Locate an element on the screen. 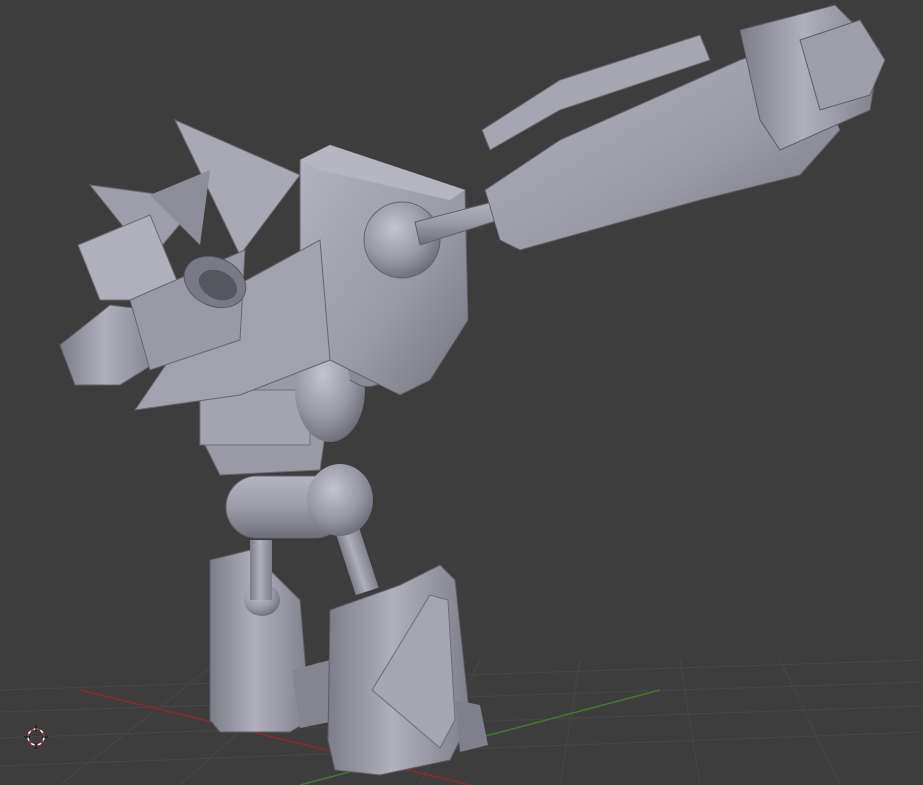 This screenshot has height=785, width=923. 3d-cursor-icon is located at coordinates (36, 737).